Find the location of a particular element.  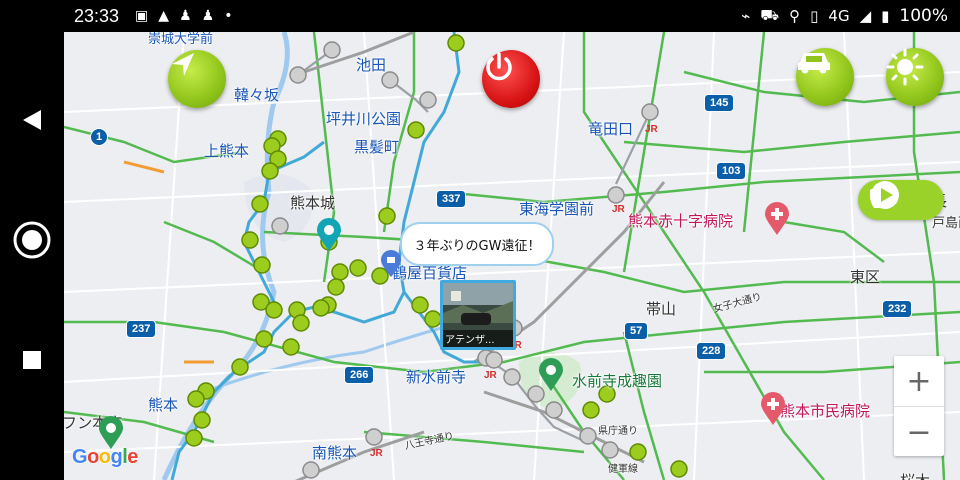

trip-comment-bubble: ３年ぶりのGW遠征！ is located at coordinates (477, 244).